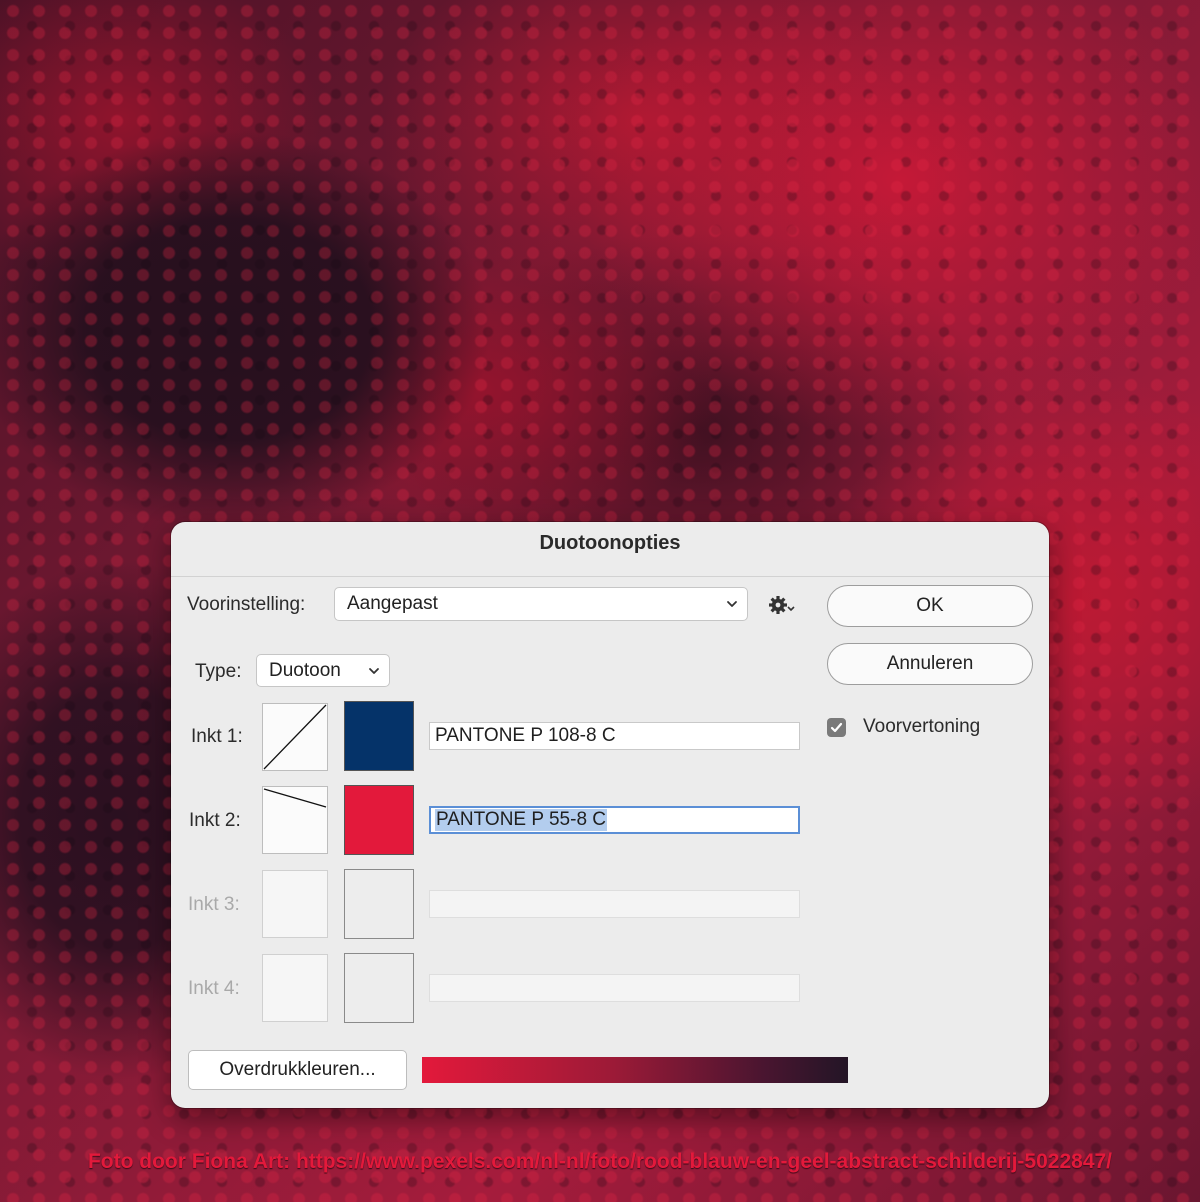 Image resolution: width=1200 pixels, height=1202 pixels. What do you see at coordinates (930, 664) in the screenshot?
I see `cancel-button: Annuleren` at bounding box center [930, 664].